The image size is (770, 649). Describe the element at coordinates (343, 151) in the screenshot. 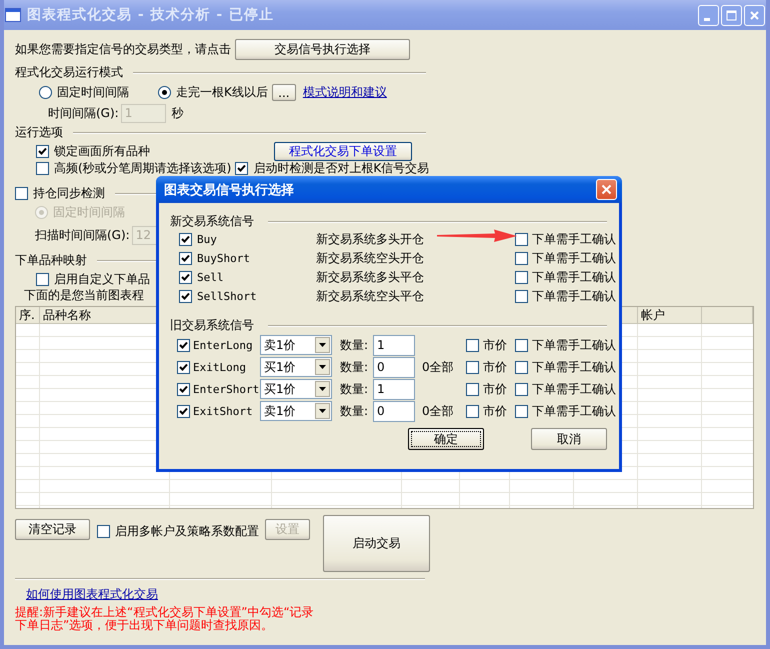

I see `order-settings-button: 程式化交易下单设置` at that location.